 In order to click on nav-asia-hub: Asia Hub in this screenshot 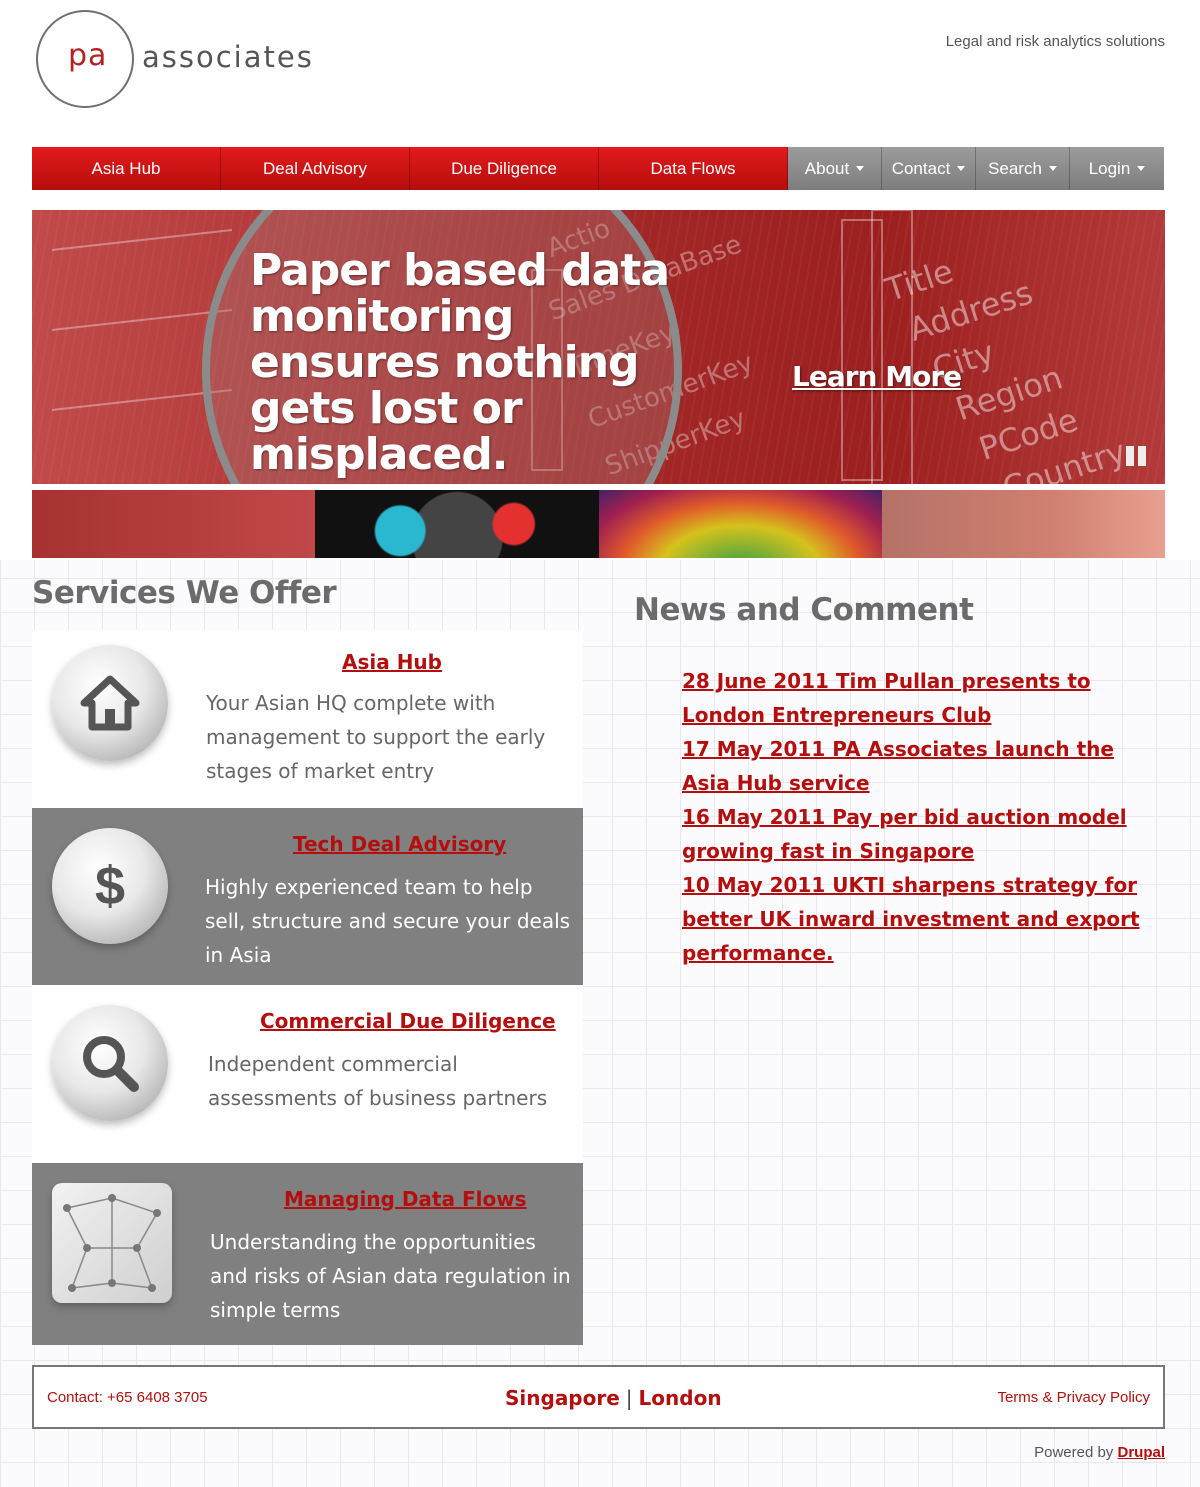, I will do `click(126, 168)`.